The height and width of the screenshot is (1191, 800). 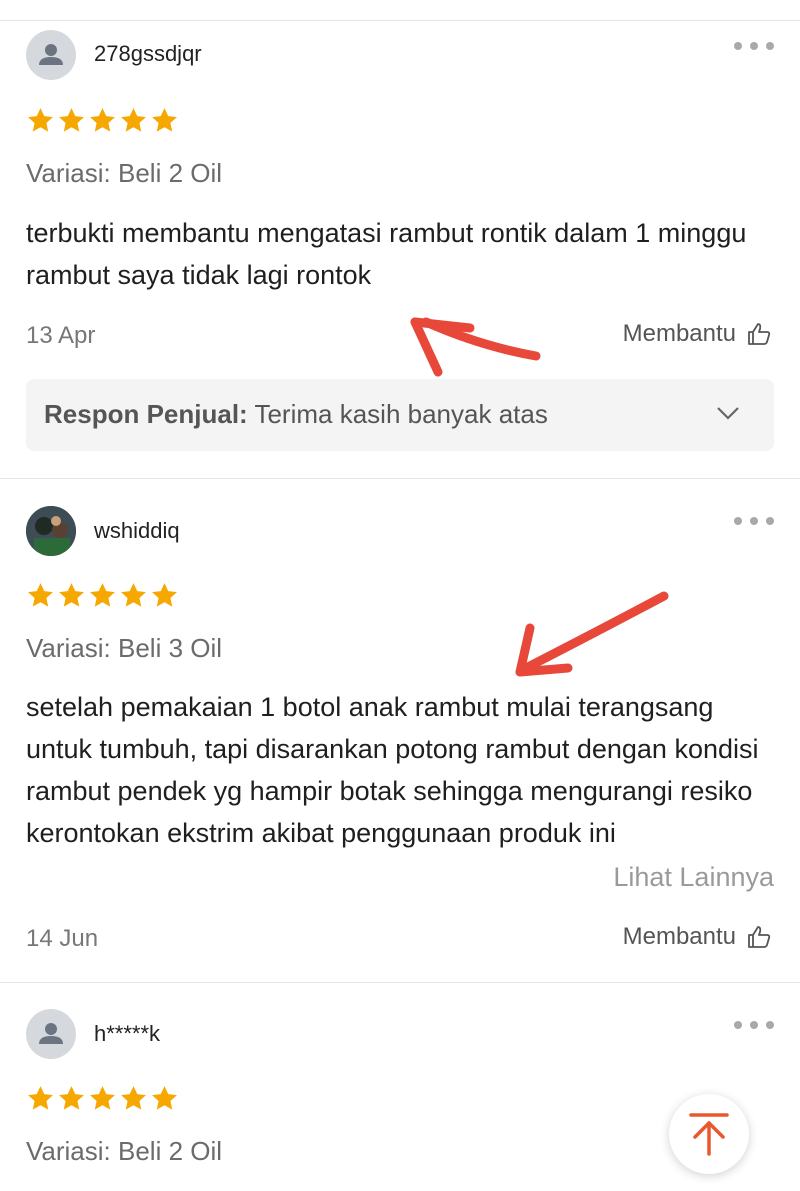 I want to click on username: wshiddiq, so click(x=137, y=531).